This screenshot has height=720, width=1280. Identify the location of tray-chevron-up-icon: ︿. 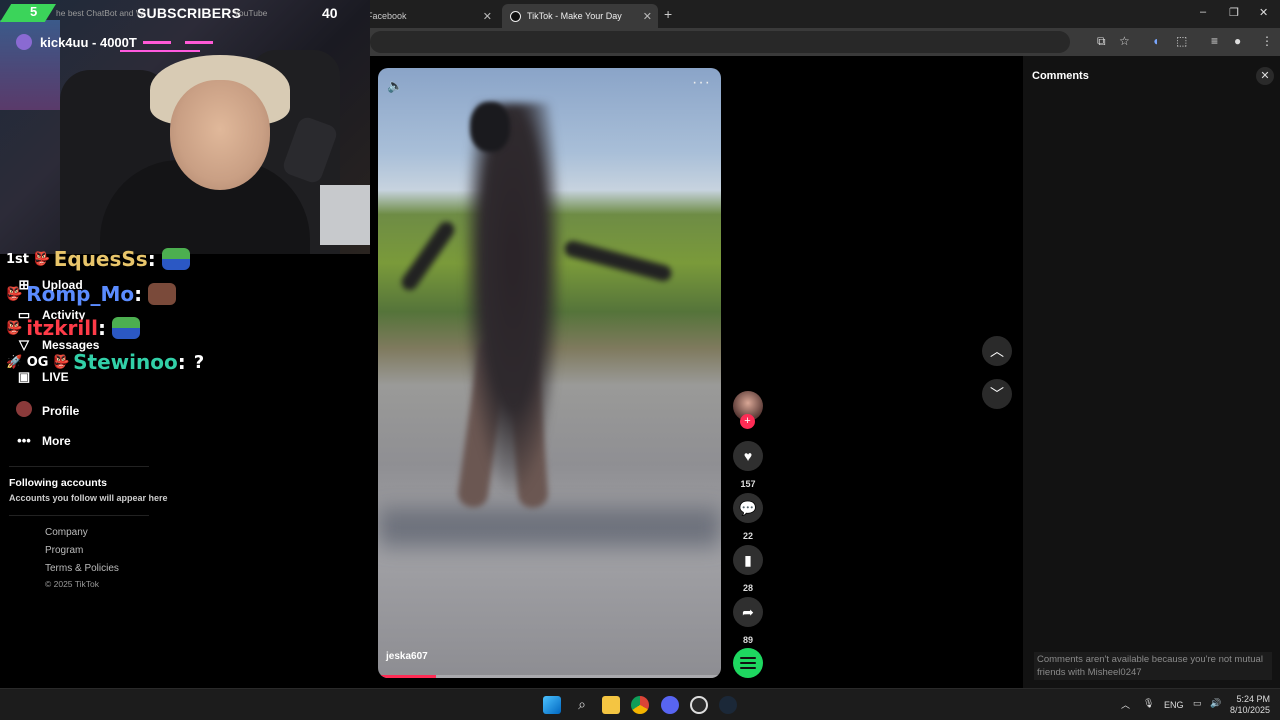
(1125, 704).